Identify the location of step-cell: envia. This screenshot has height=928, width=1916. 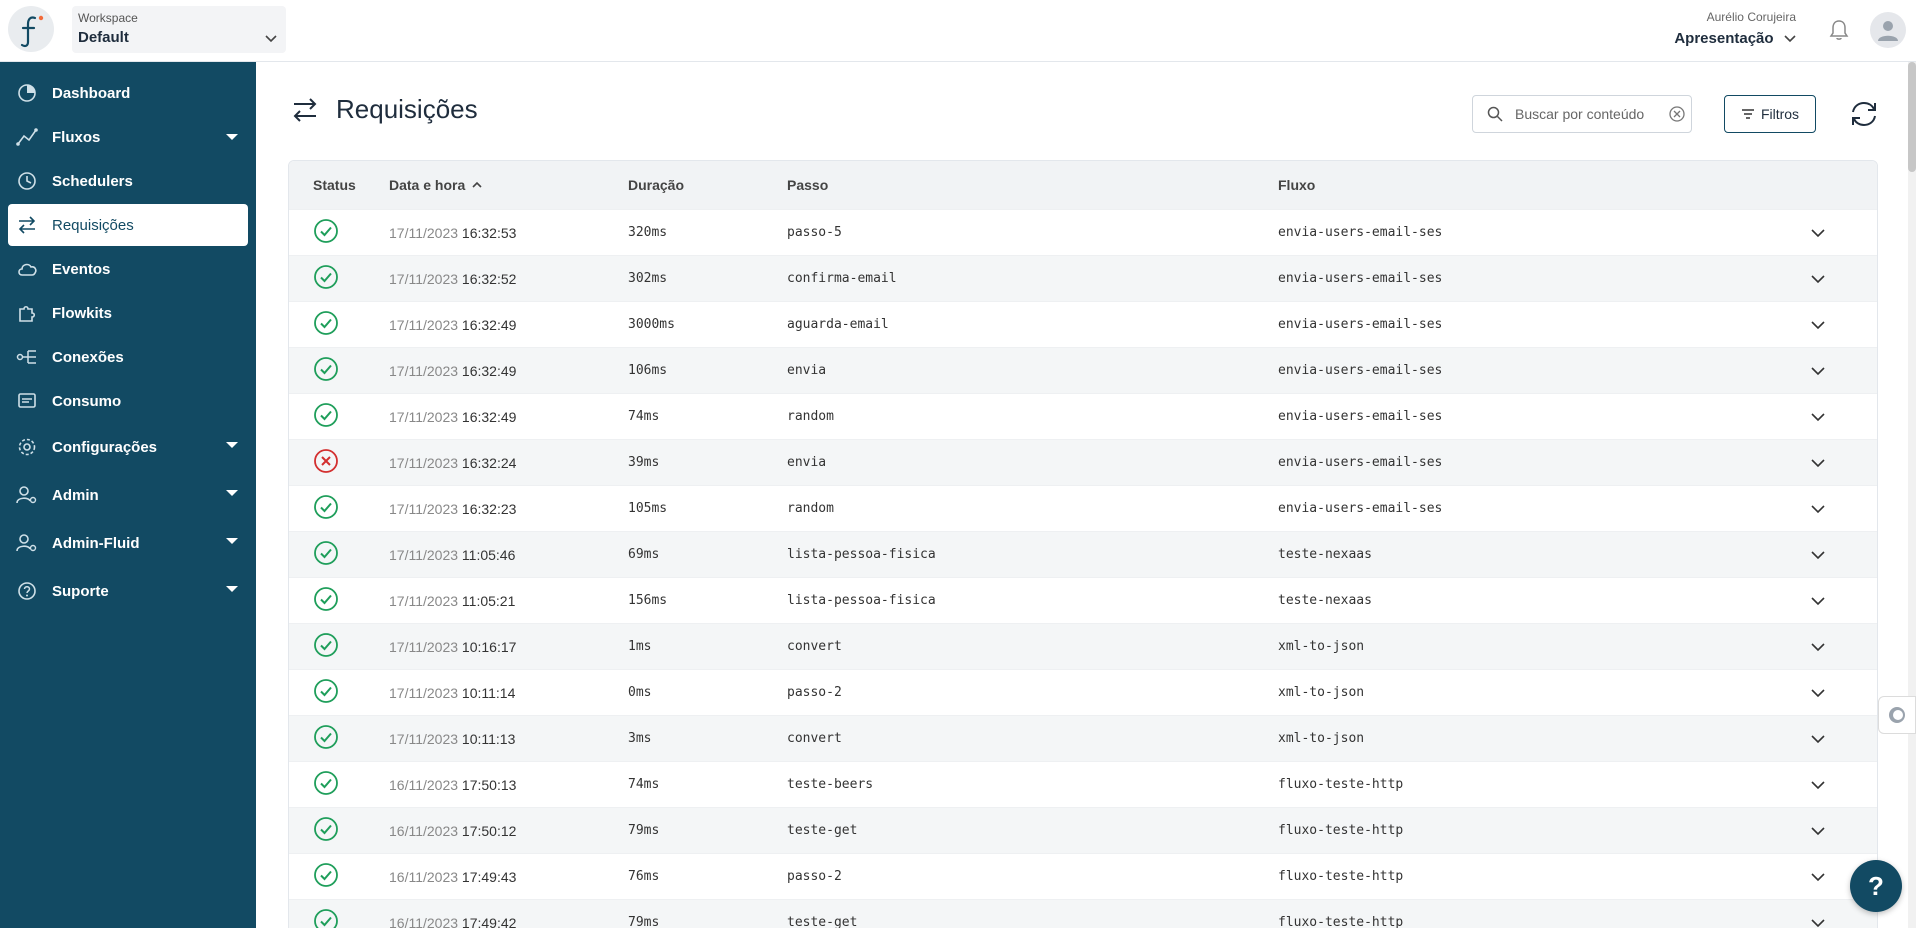
(807, 370).